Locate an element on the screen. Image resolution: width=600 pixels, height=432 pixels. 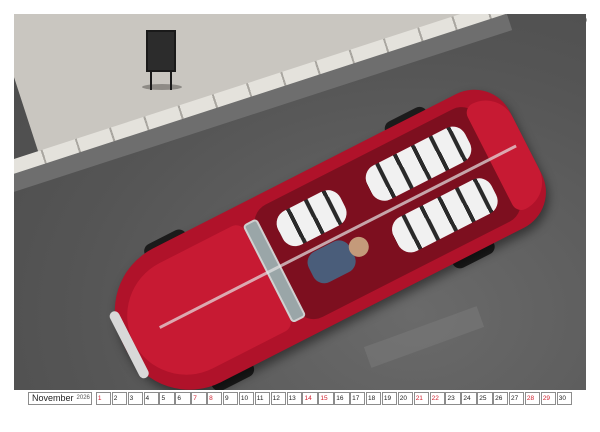
trash-bin-shadow is located at coordinates (162, 87).